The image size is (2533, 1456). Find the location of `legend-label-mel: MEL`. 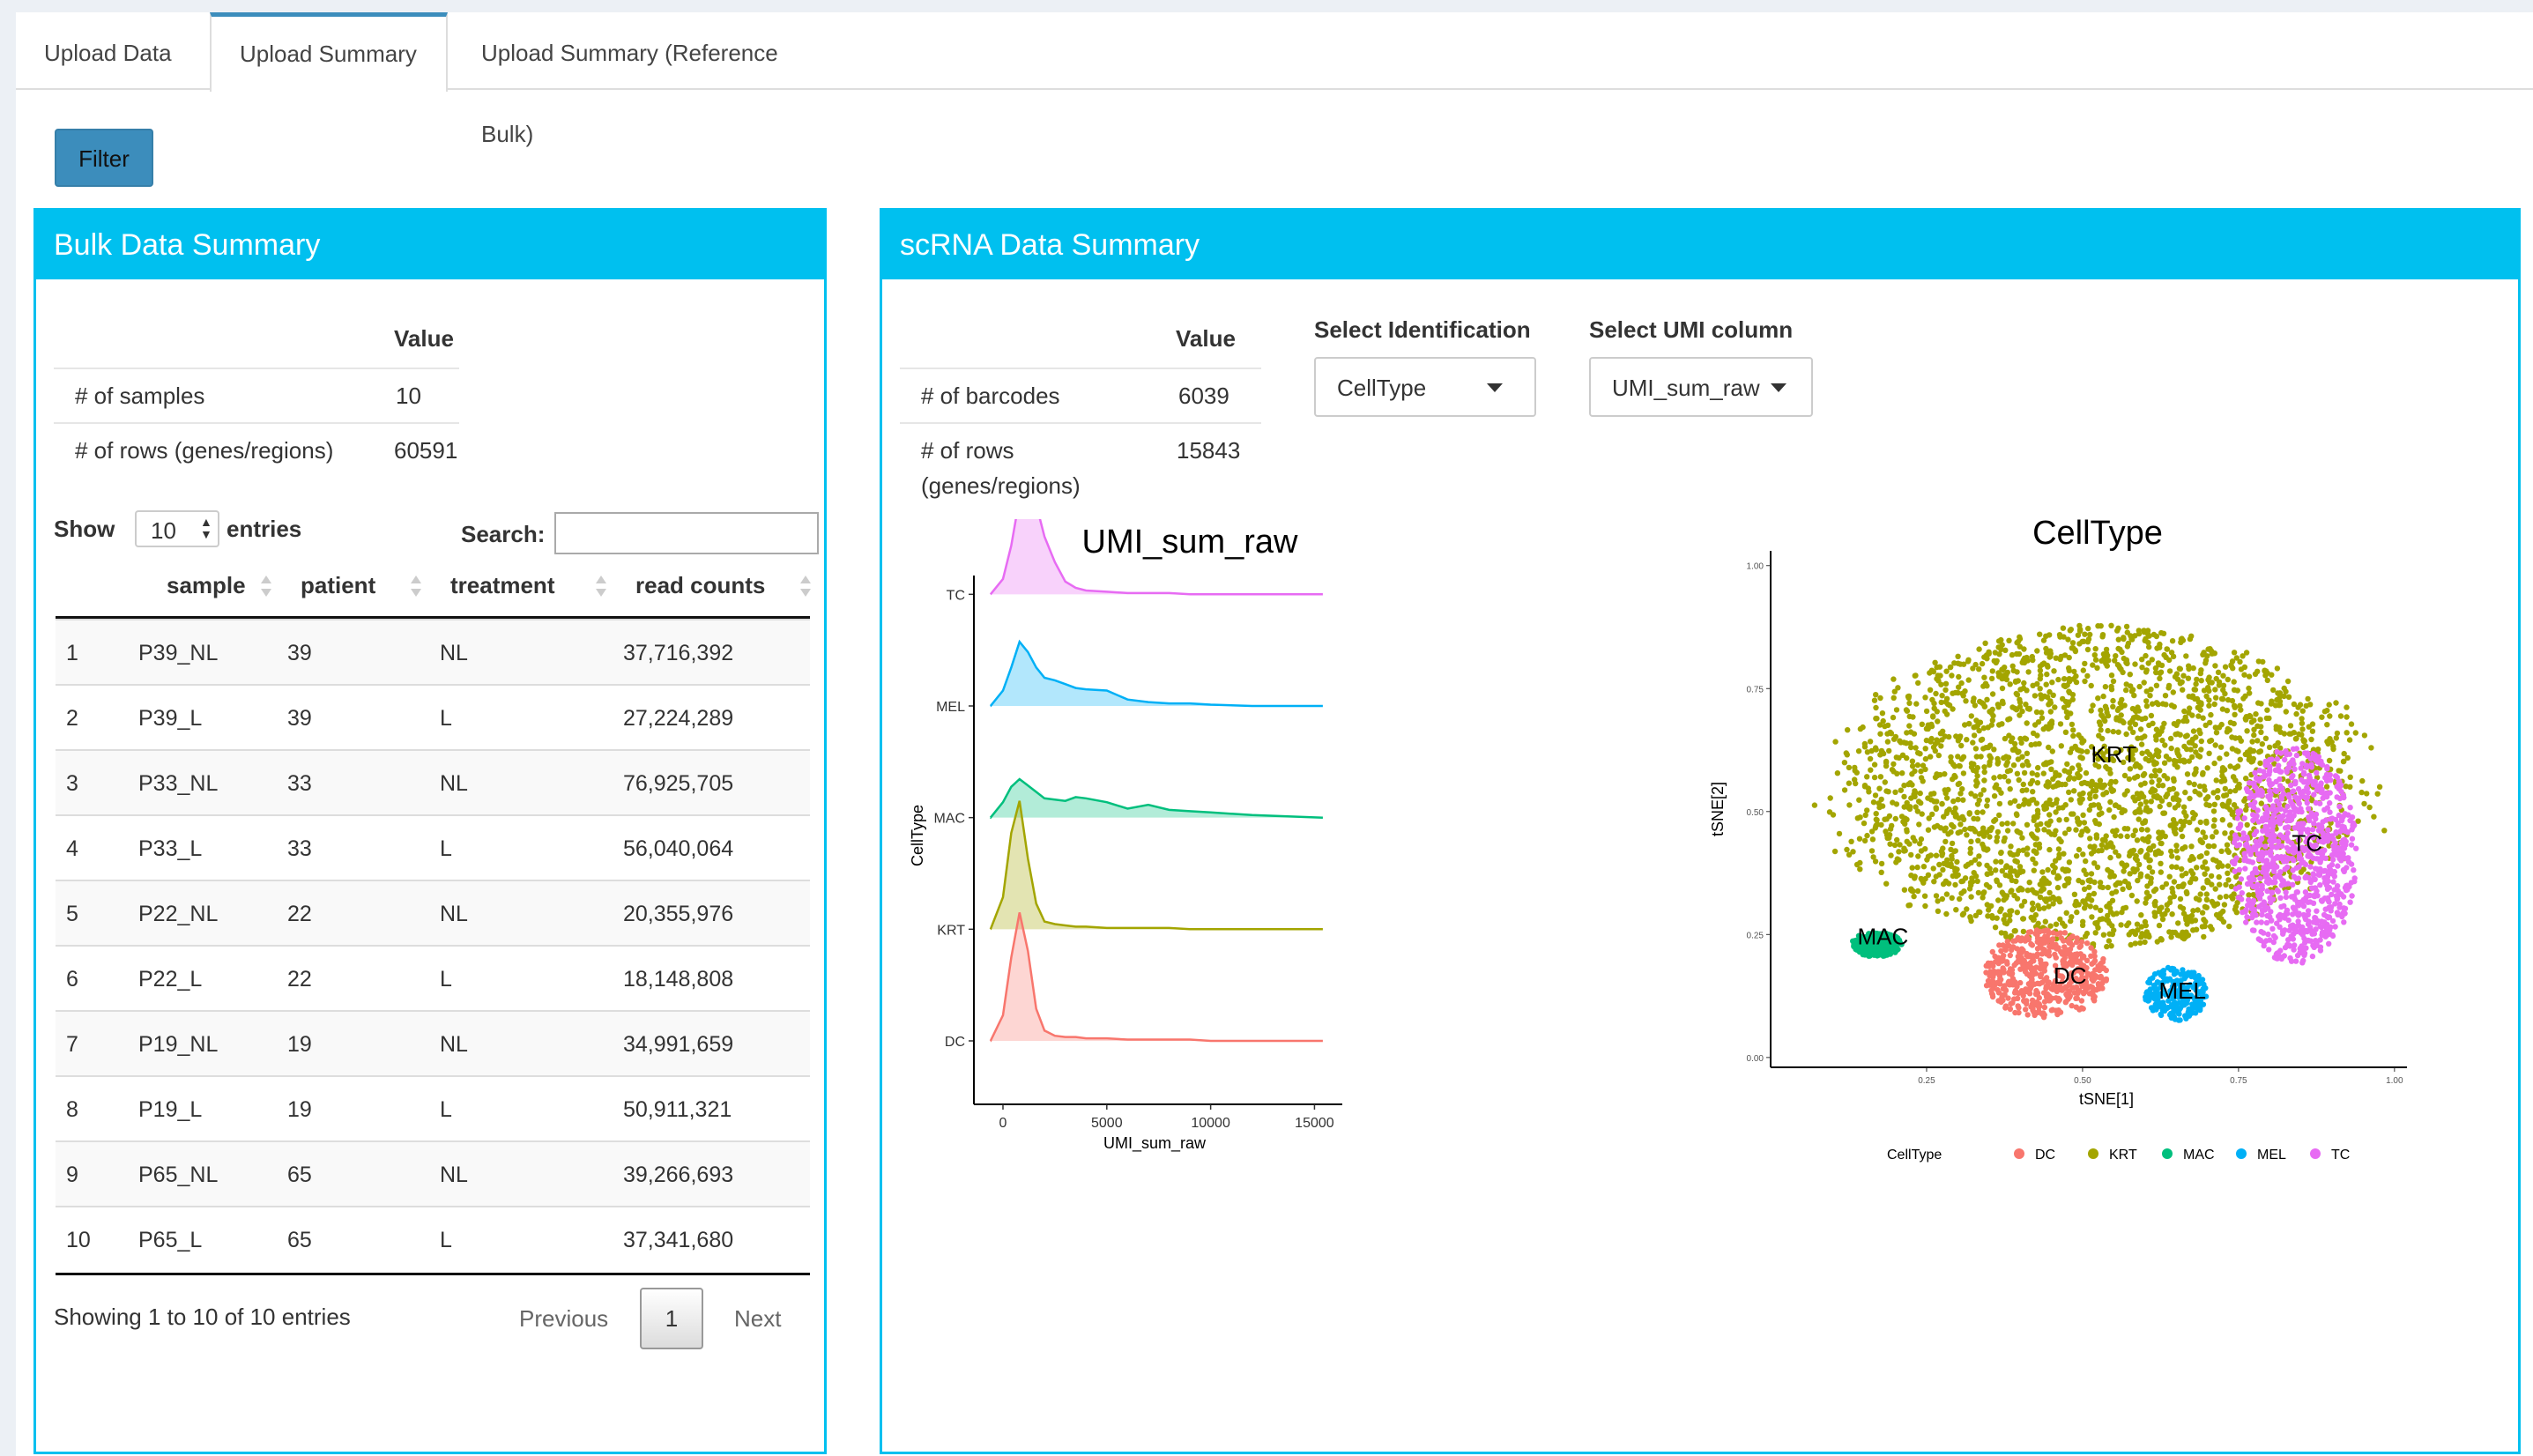

legend-label-mel: MEL is located at coordinates (2271, 1155).